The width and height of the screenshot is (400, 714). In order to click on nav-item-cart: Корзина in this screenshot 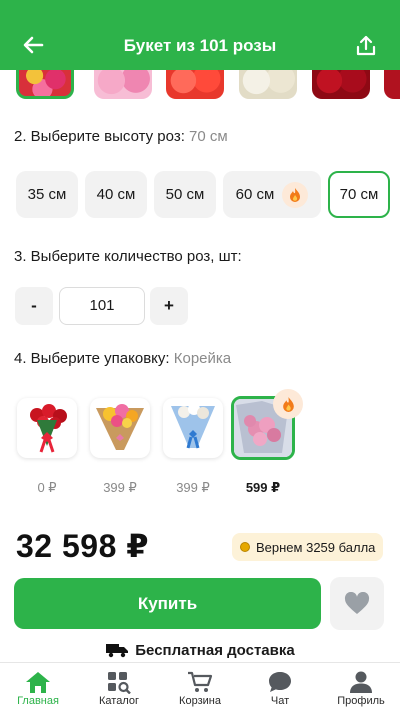, I will do `click(200, 688)`.